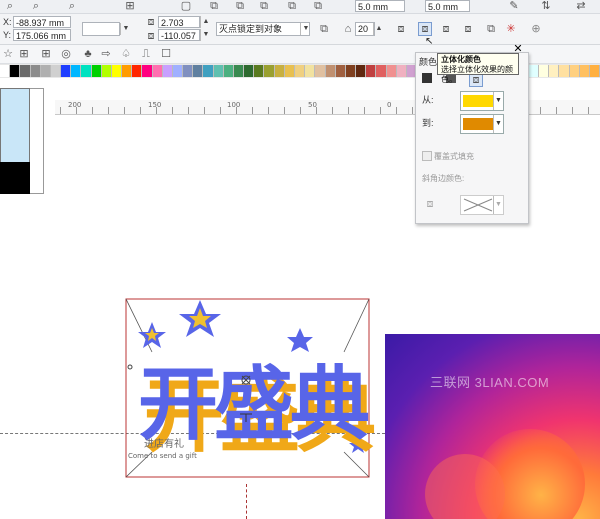 Image resolution: width=600 pixels, height=519 pixels. What do you see at coordinates (42, 35) in the screenshot?
I see `y-position-field: 175.066 mm` at bounding box center [42, 35].